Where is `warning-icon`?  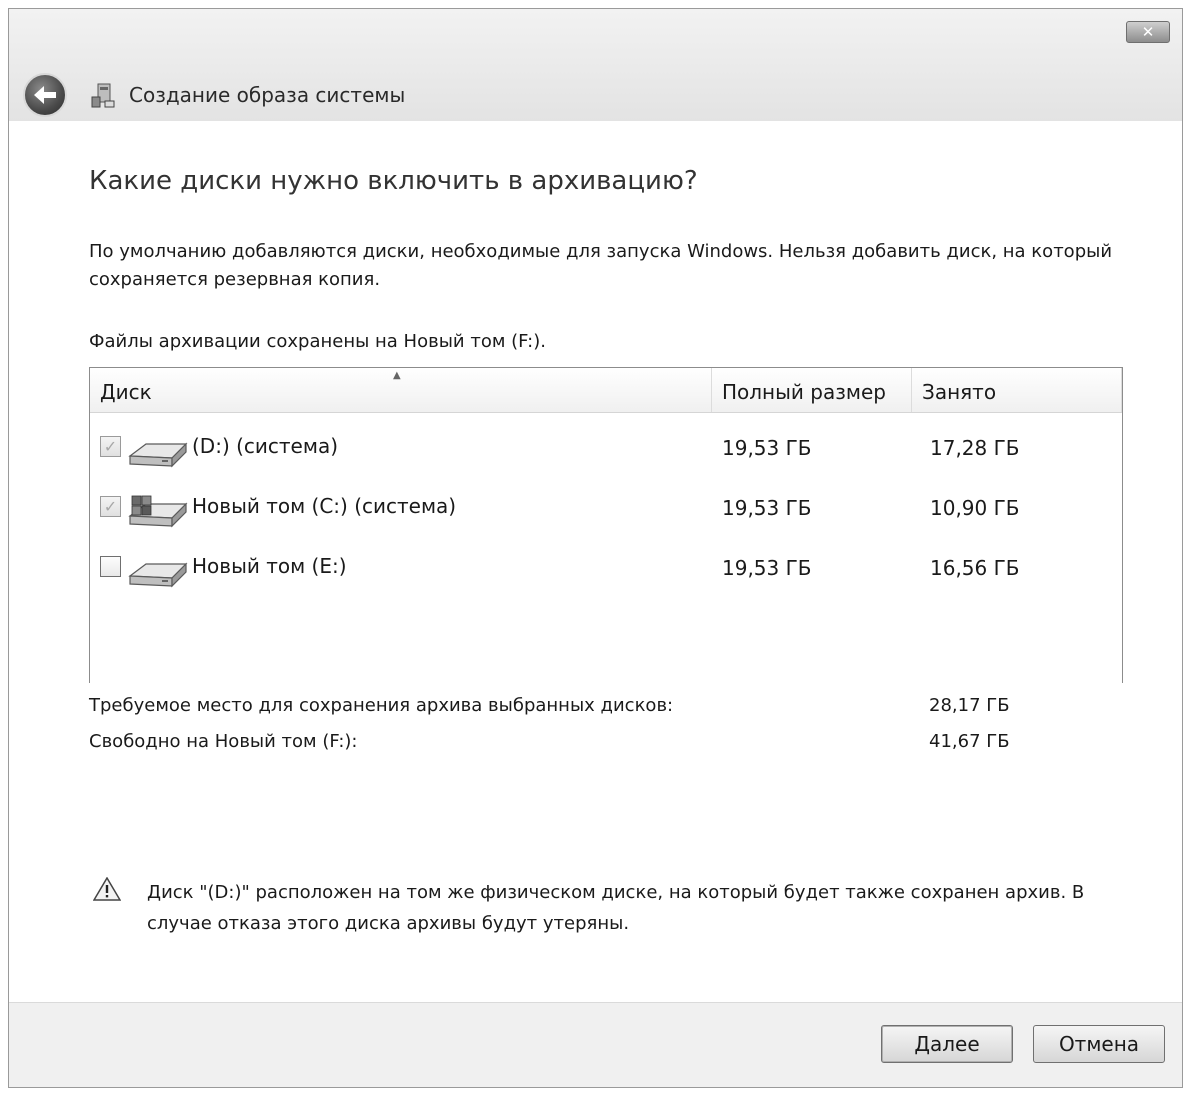
warning-icon is located at coordinates (107, 889).